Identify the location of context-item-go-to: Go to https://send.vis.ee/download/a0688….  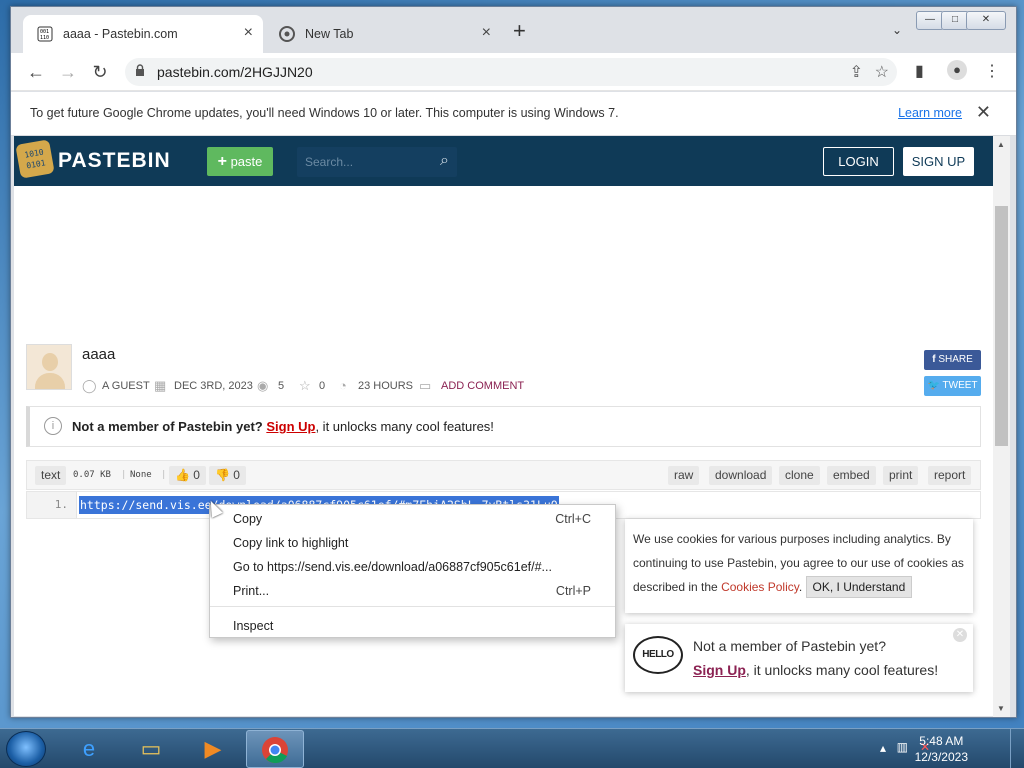
(392, 567).